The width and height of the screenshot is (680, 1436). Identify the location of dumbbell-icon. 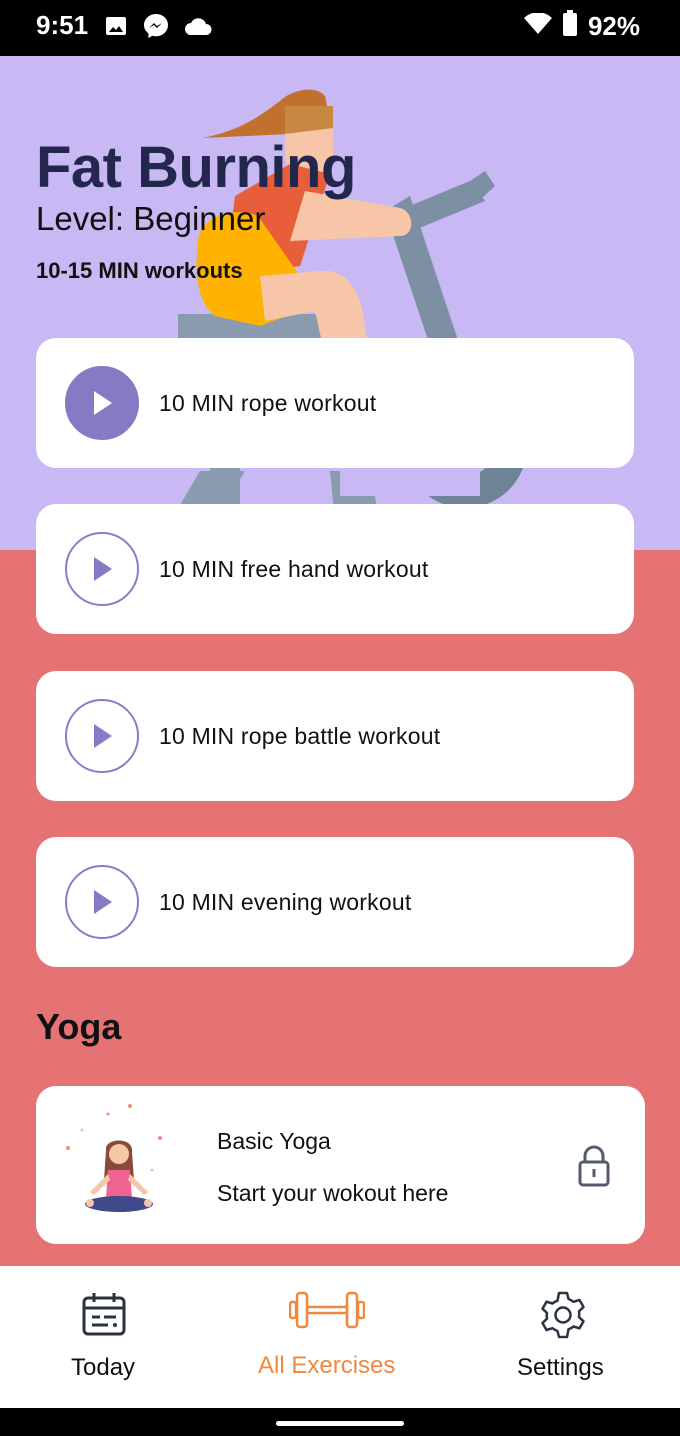
(327, 1310).